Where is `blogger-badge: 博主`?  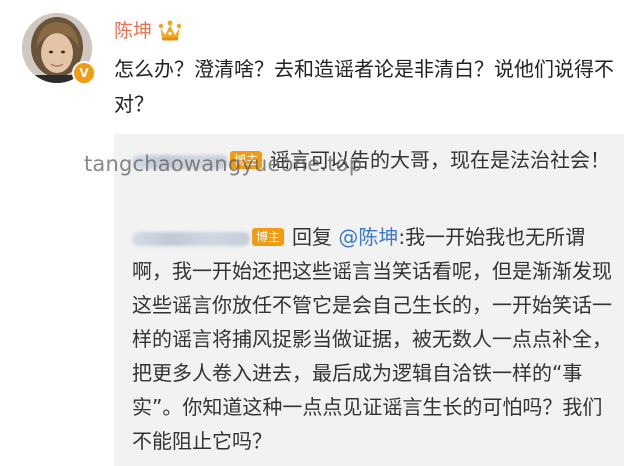
blogger-badge: 博主 is located at coordinates (268, 237).